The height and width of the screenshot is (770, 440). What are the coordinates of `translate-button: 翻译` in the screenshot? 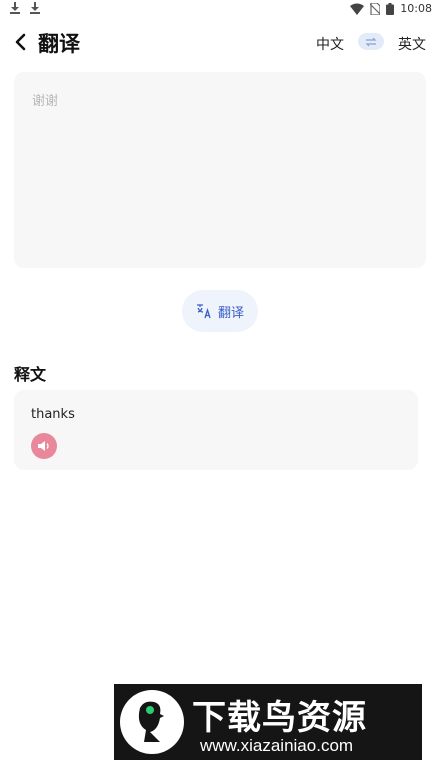 It's located at (220, 311).